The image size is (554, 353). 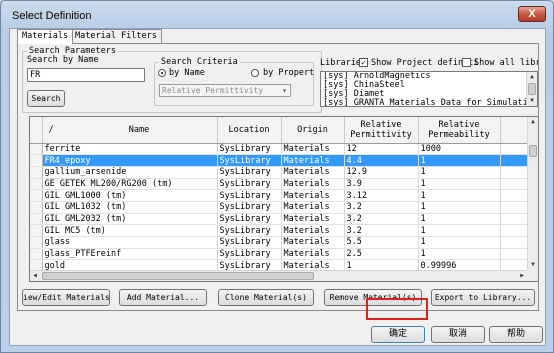 What do you see at coordinates (381, 149) in the screenshot?
I see `cell-permittivity: 12` at bounding box center [381, 149].